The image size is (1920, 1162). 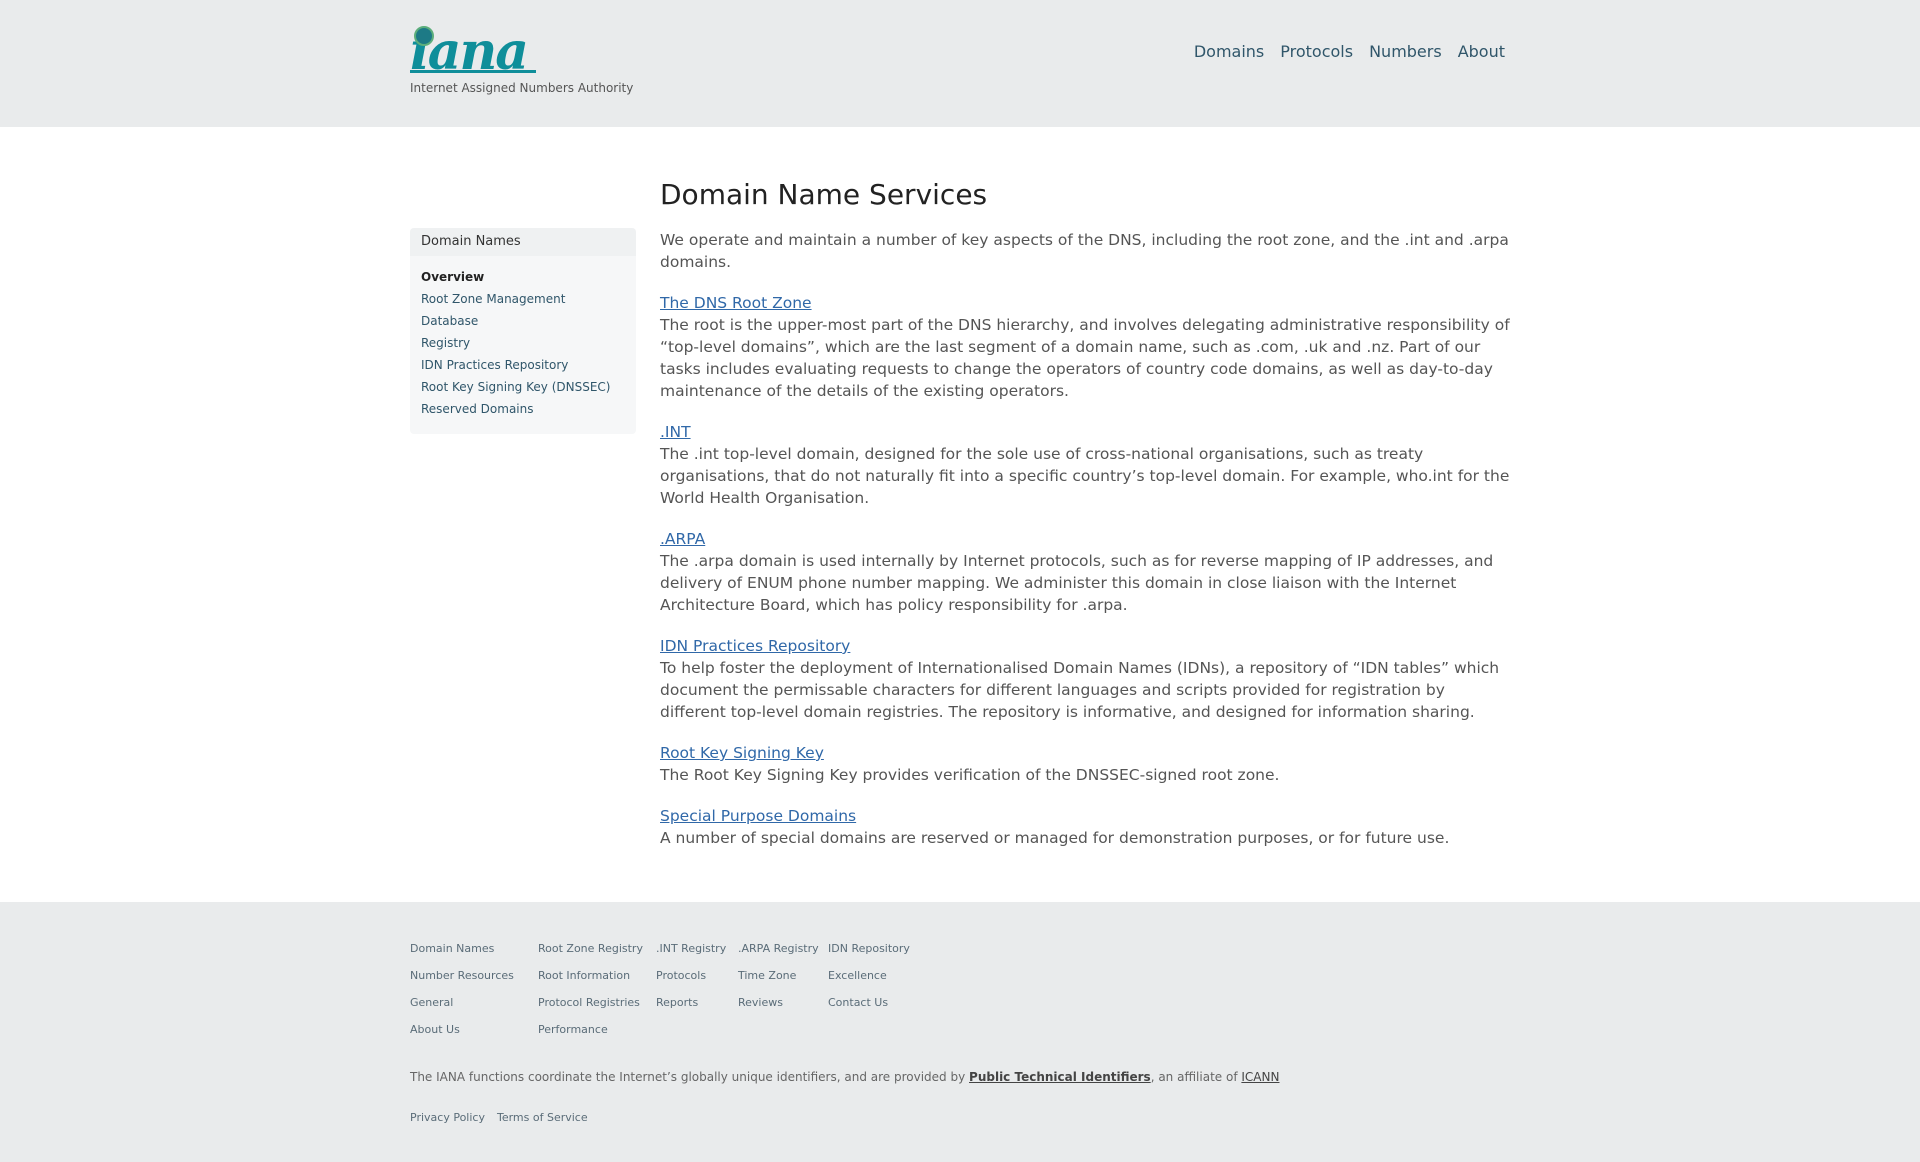 What do you see at coordinates (755, 646) in the screenshot?
I see `link-idn-practices: IDN Practices Repository` at bounding box center [755, 646].